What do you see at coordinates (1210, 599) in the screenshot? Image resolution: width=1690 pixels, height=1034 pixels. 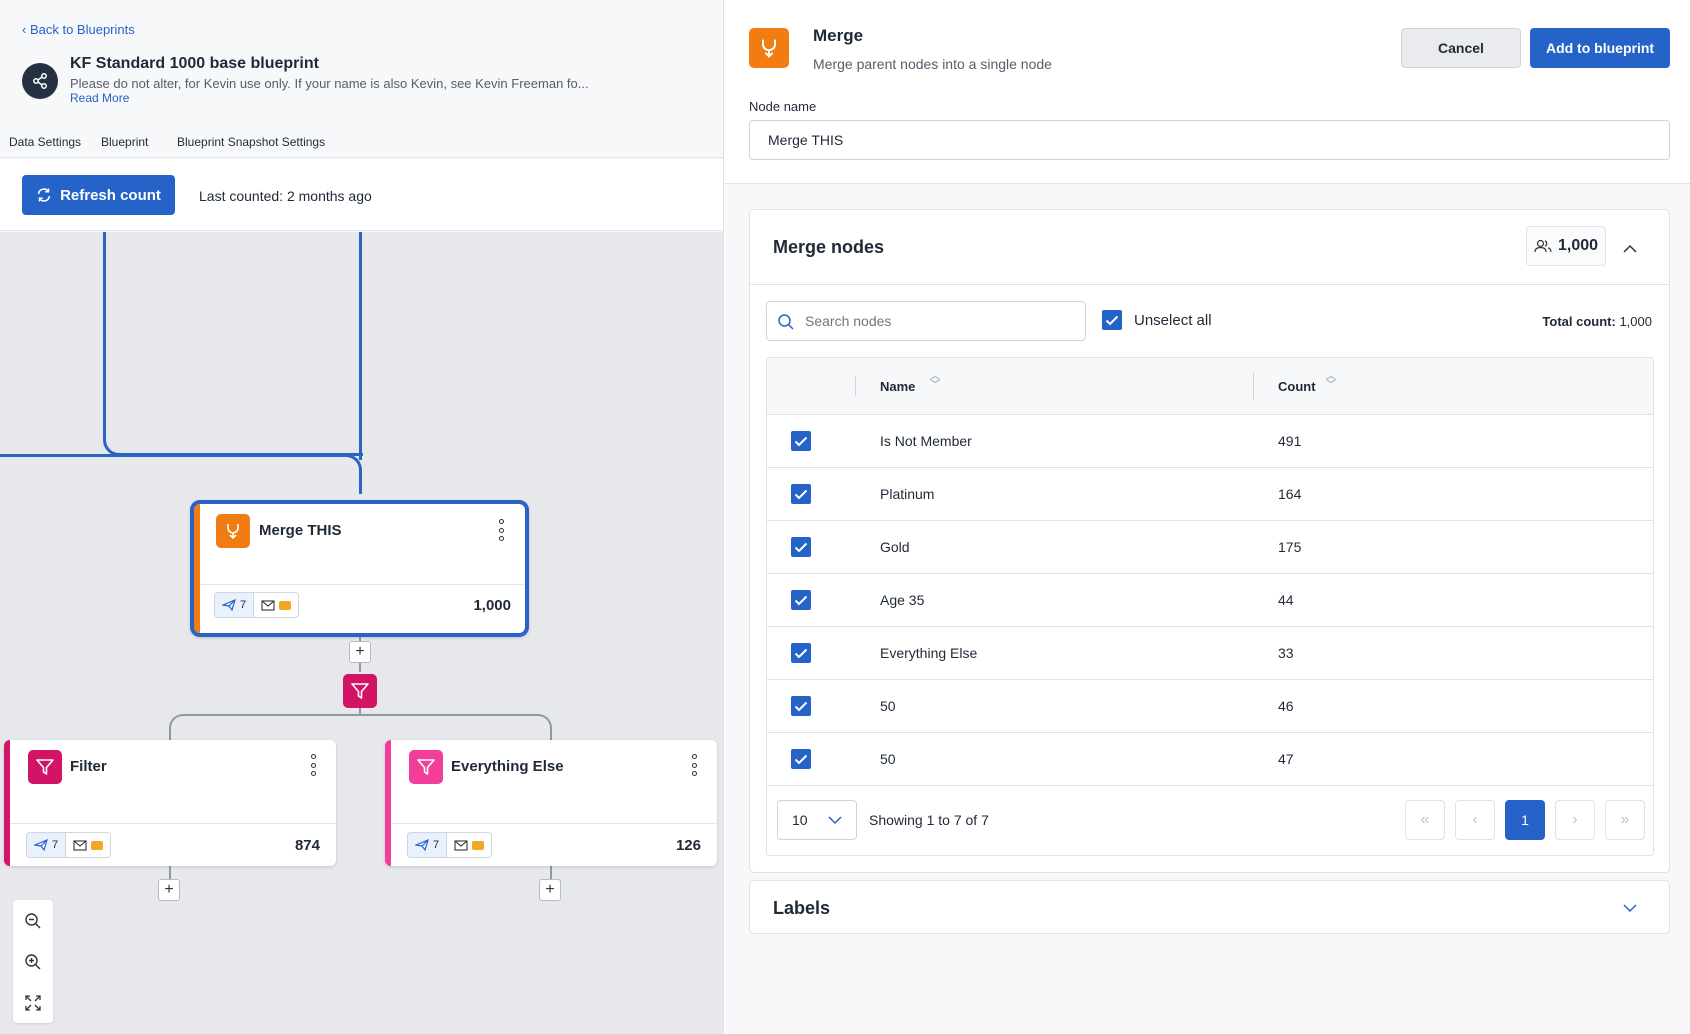 I see `table-row: Age 35 44` at bounding box center [1210, 599].